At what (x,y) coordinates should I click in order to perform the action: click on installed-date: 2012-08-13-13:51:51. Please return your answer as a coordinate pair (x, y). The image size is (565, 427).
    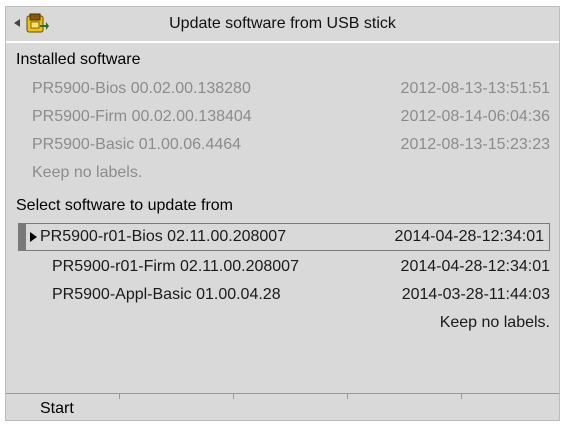
    Looking at the image, I should click on (475, 88).